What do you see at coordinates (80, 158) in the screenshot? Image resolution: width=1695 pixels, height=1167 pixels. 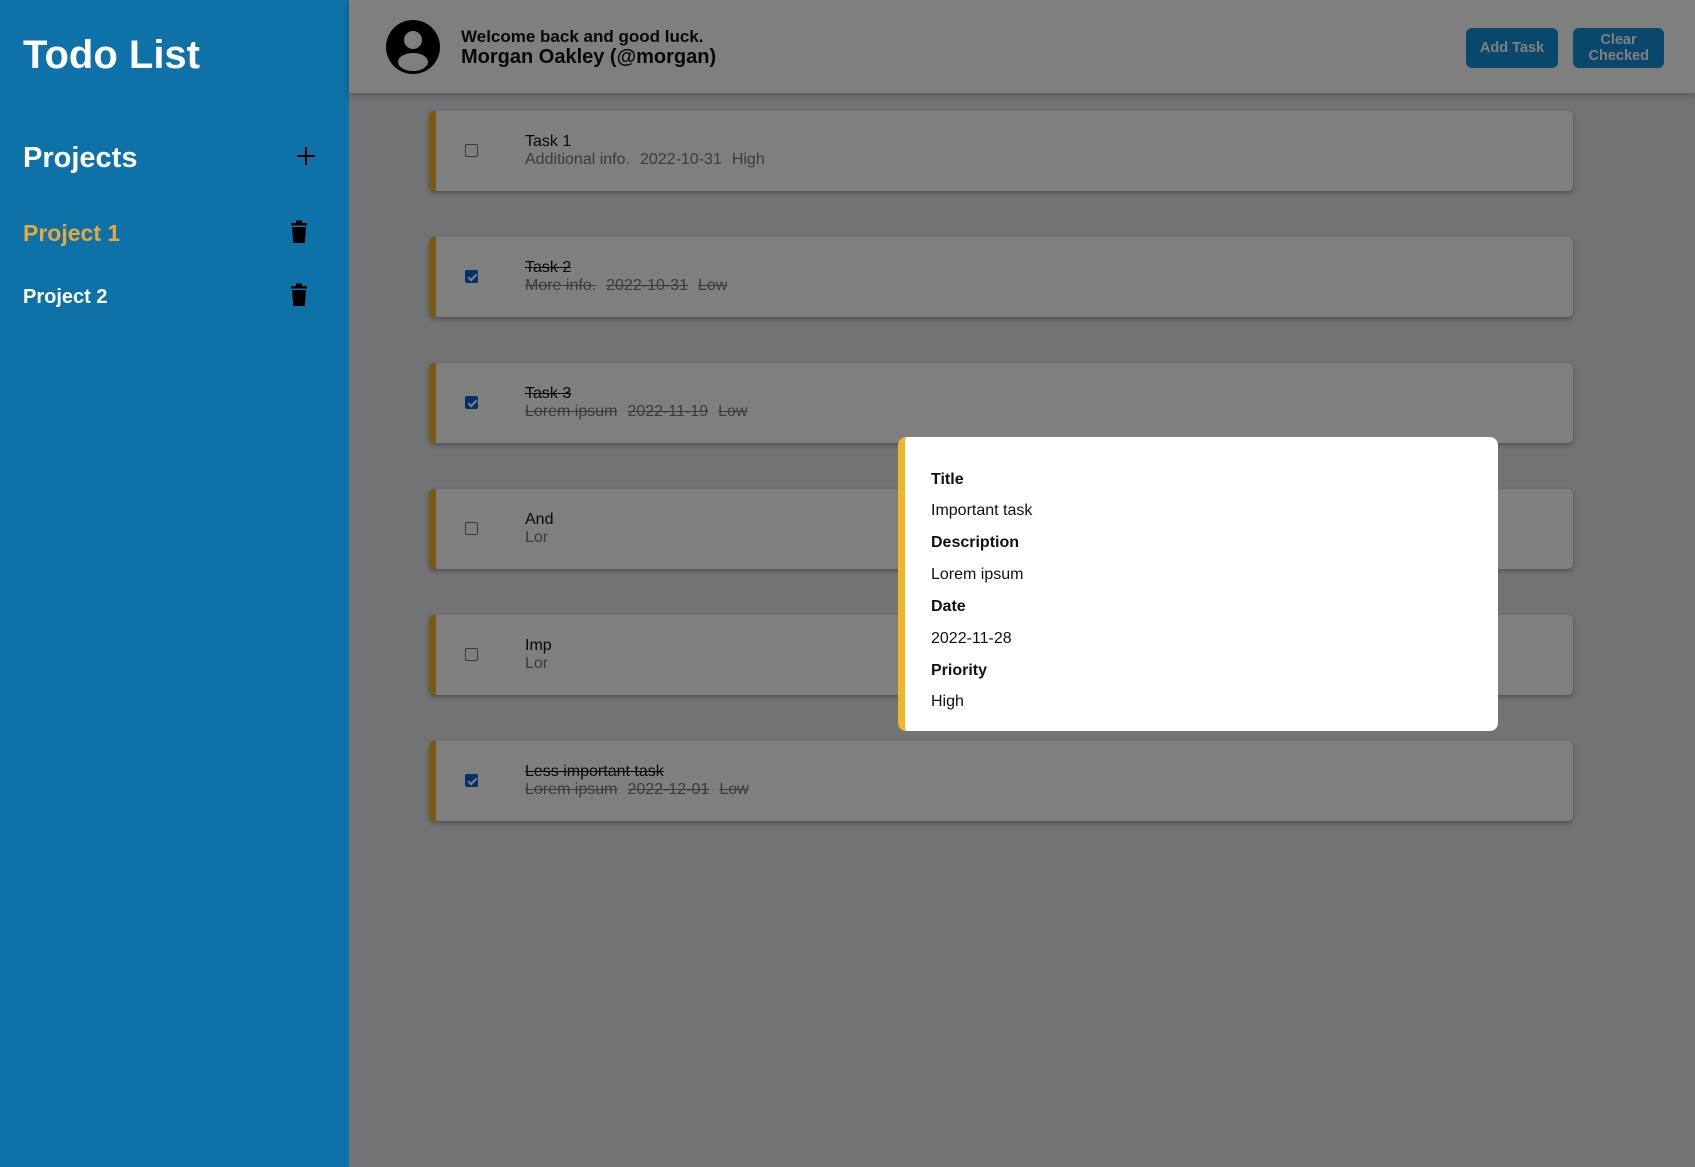 I see `projects-heading: Projects` at bounding box center [80, 158].